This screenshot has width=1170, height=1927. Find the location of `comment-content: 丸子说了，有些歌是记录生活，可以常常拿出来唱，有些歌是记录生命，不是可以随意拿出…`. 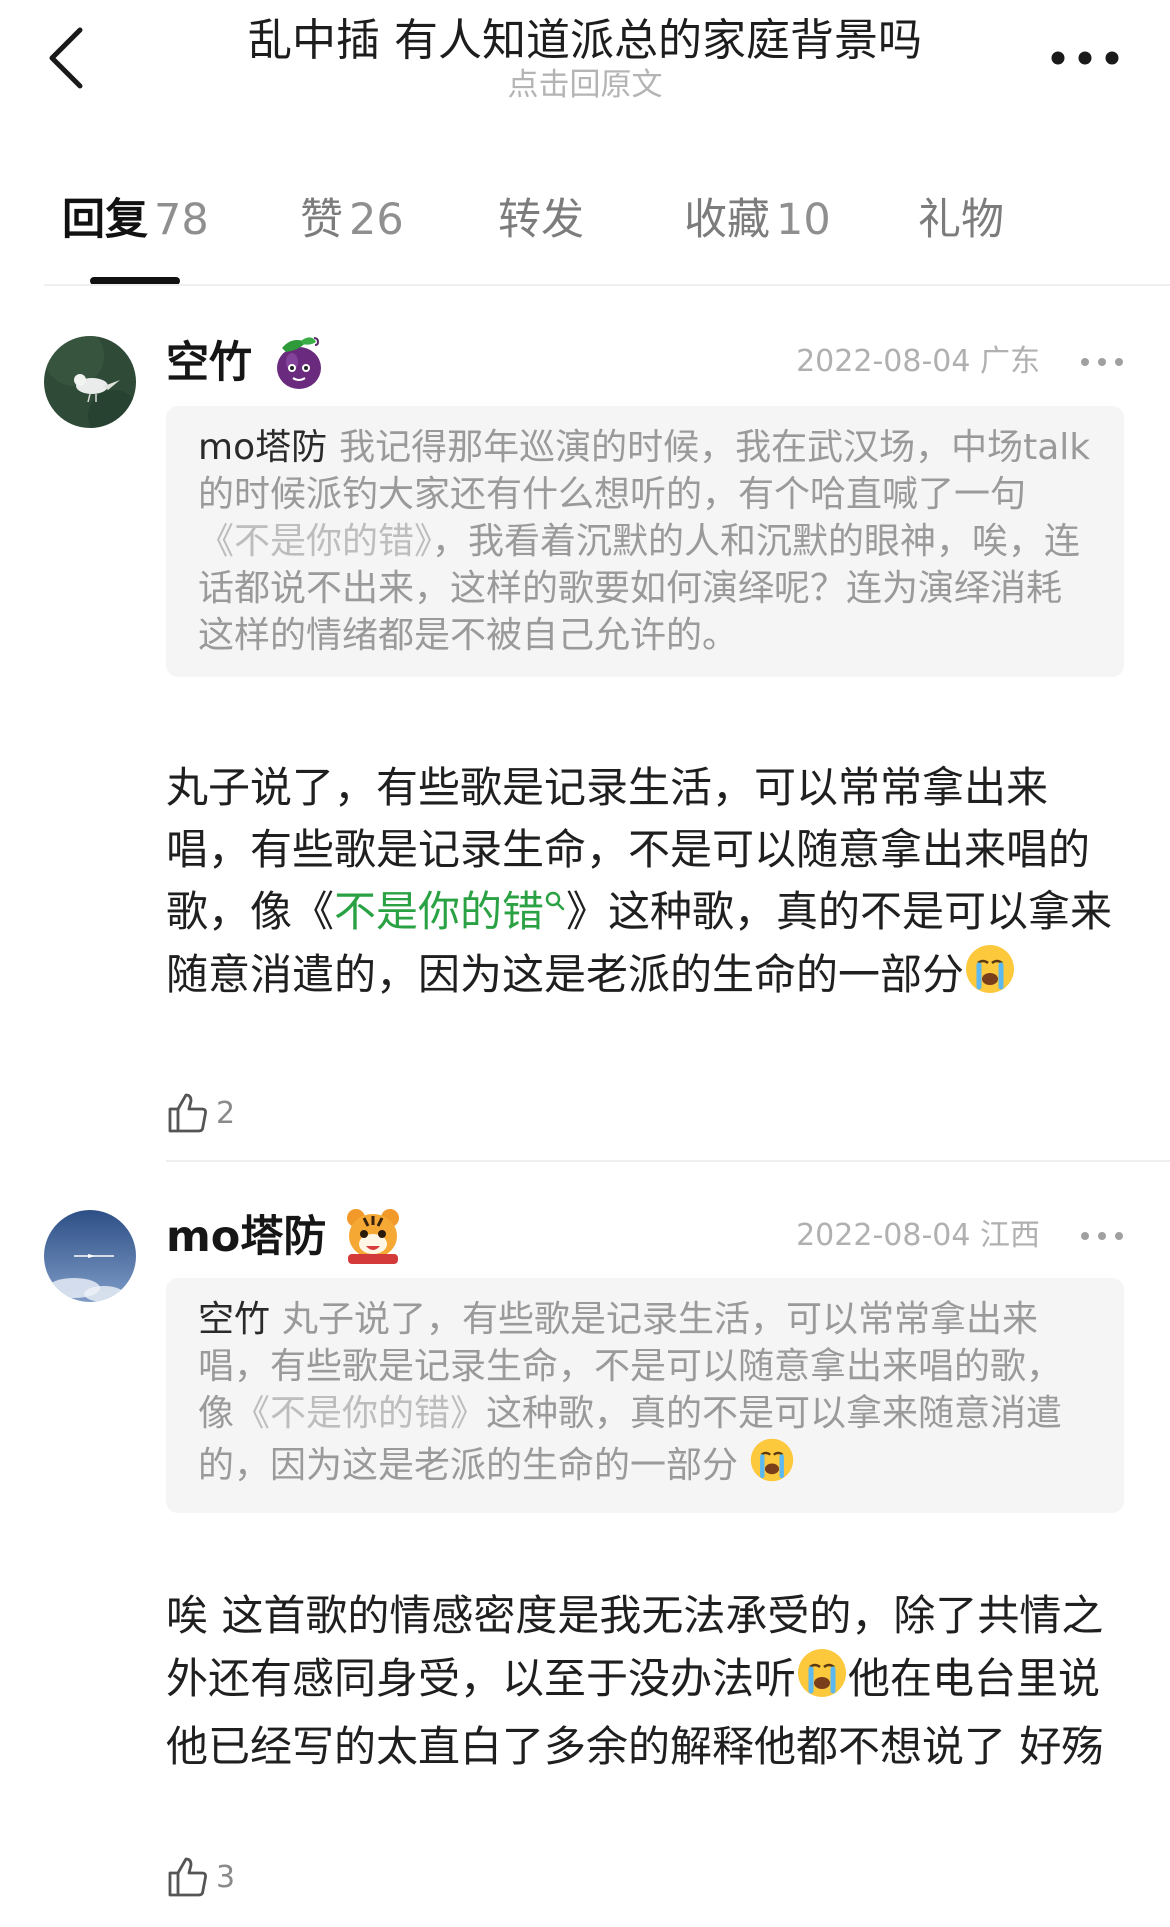

comment-content: 丸子说了，有些歌是记录生活，可以常常拿出来唱，有些歌是记录生命，不是可以随意拿出… is located at coordinates (641, 884).